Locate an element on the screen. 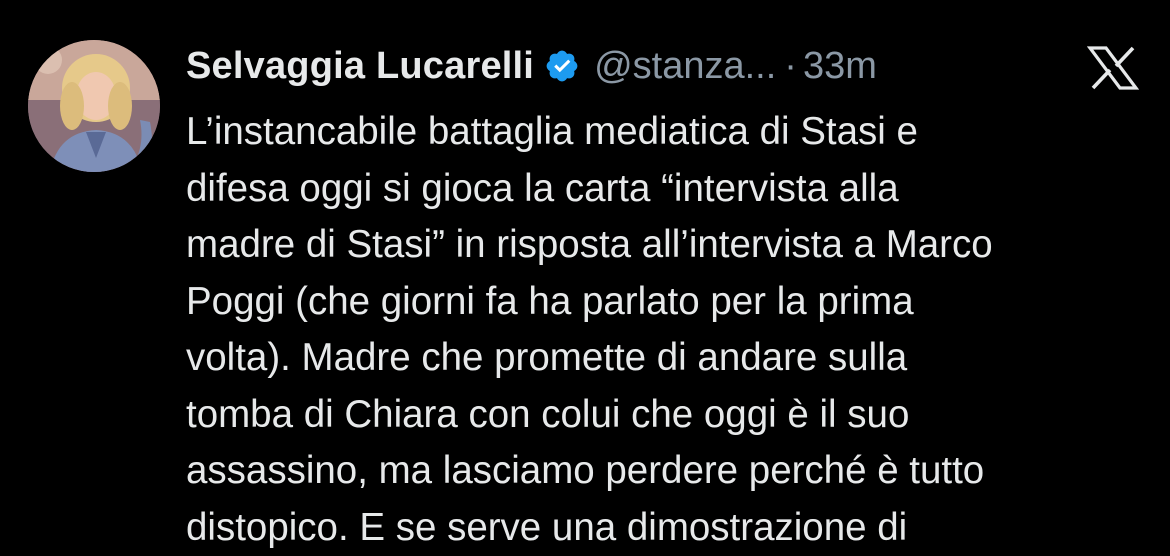 The width and height of the screenshot is (1170, 556). timestamp: 33m is located at coordinates (840, 66).